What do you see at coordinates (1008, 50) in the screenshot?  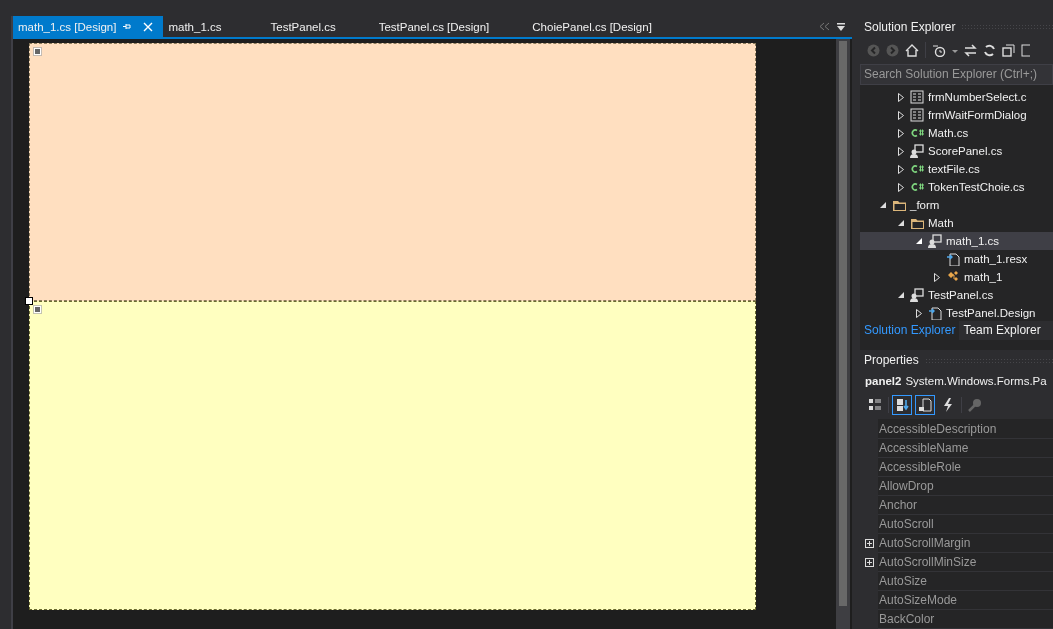 I see `collapse-icon` at bounding box center [1008, 50].